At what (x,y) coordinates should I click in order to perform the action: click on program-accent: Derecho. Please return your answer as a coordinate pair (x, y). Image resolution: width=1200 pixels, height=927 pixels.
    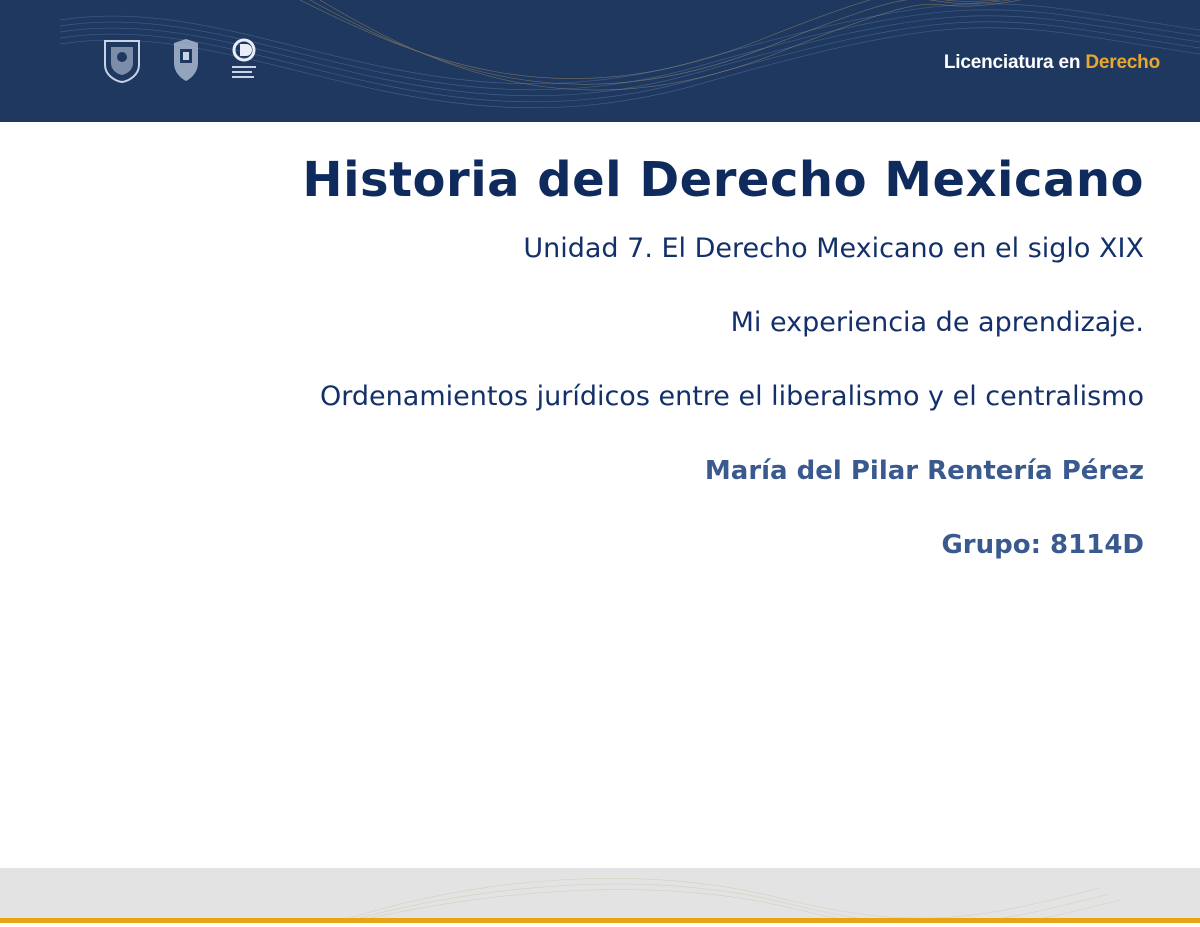
    Looking at the image, I should click on (1122, 62).